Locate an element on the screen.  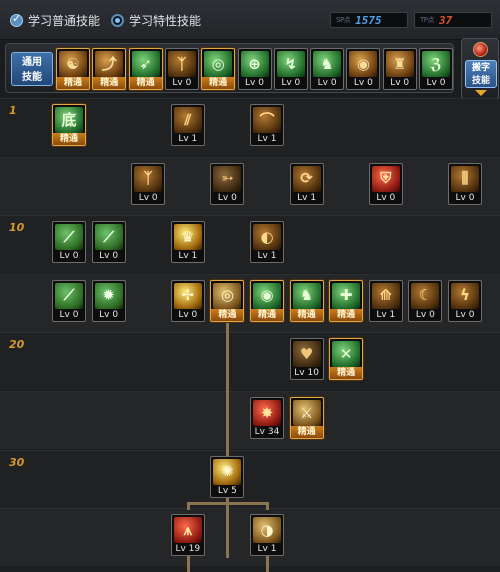
skill-slot: ◉ 精通 is located at coordinates (267, 300).